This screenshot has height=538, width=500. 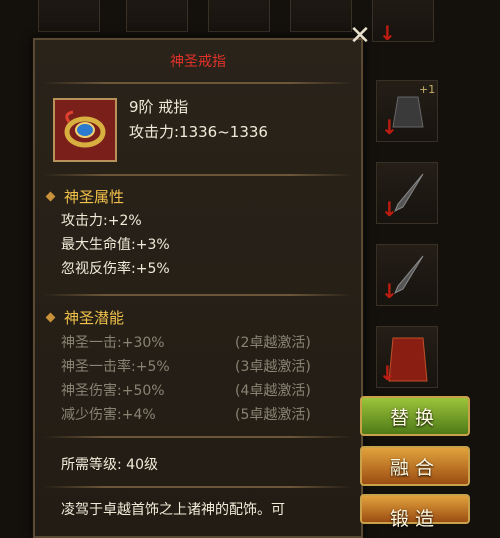 I want to click on holy-potential-heading: 神圣潜能, so click(x=83, y=317).